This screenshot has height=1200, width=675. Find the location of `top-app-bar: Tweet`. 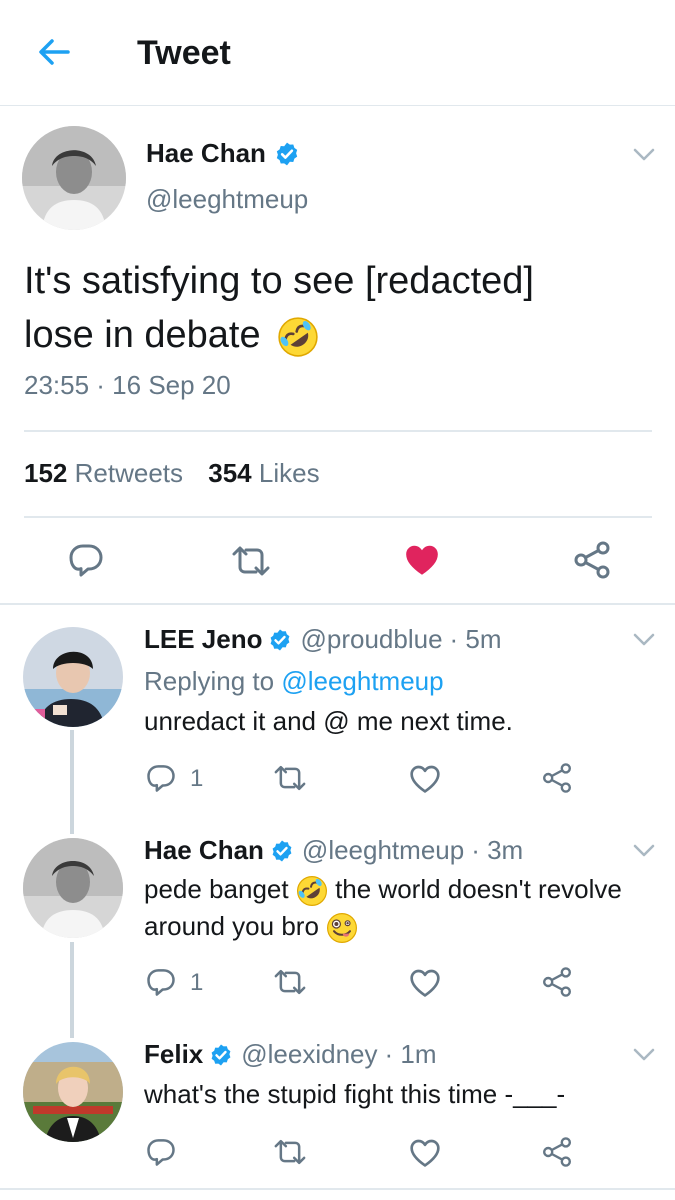

top-app-bar: Tweet is located at coordinates (337, 53).